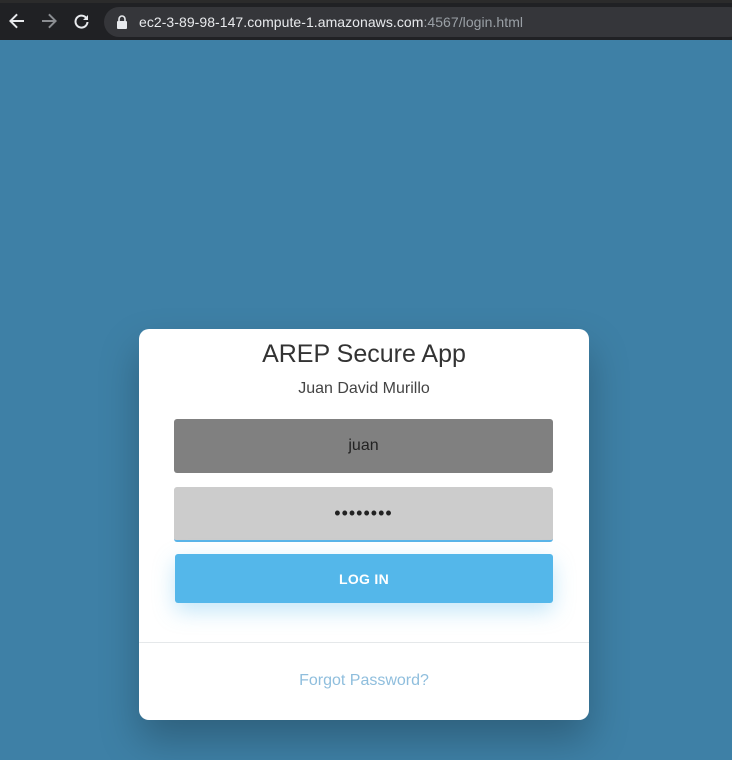 This screenshot has width=732, height=760. Describe the element at coordinates (17, 21) in the screenshot. I see `back-arrow-icon` at that location.